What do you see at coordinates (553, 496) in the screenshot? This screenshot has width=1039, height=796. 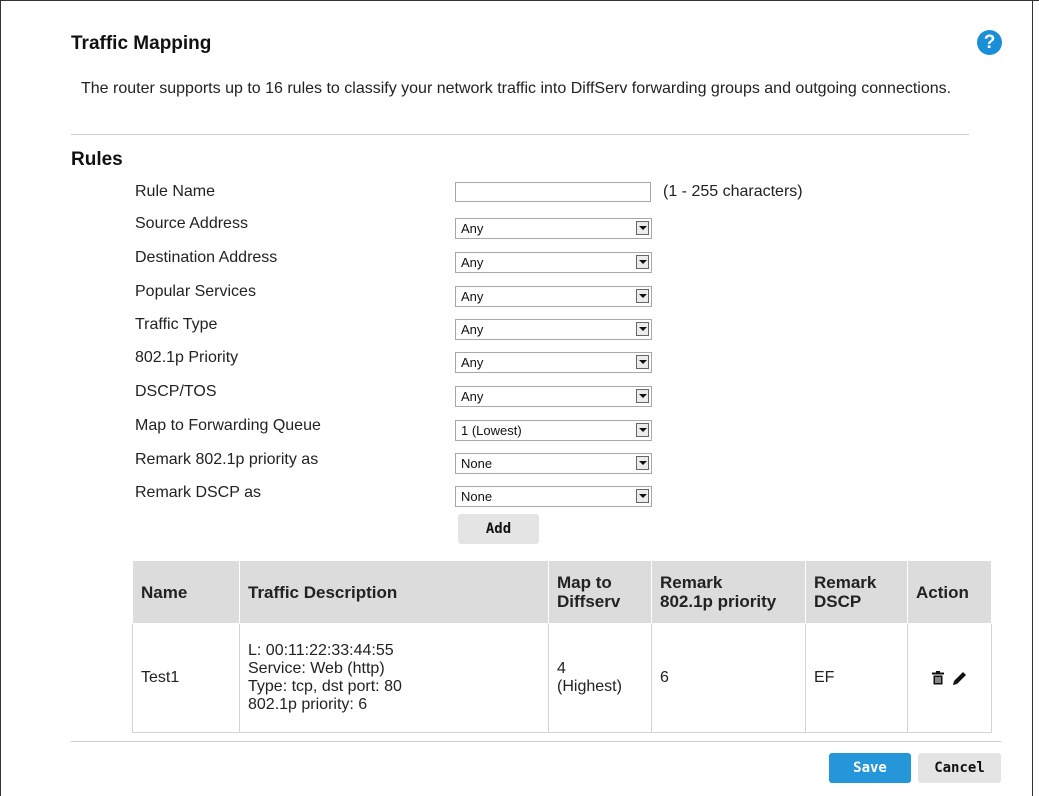 I see `remark-dscp-select: None` at bounding box center [553, 496].